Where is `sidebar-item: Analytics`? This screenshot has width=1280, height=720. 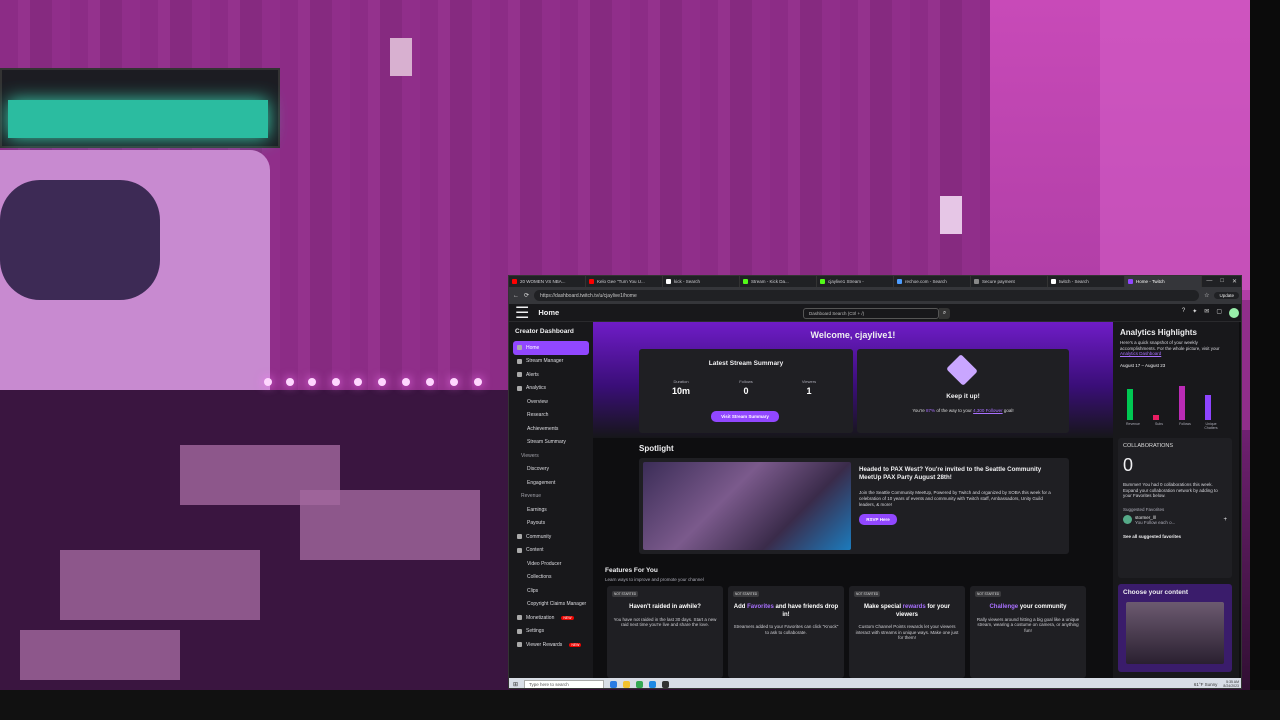
sidebar-item: Analytics is located at coordinates (551, 389).